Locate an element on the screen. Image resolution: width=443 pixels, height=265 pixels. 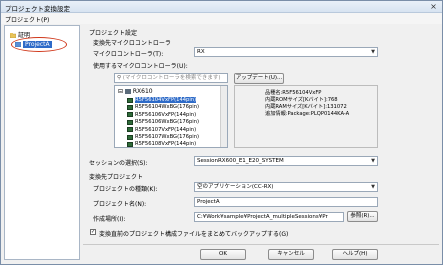
search-icon: ⚲ is located at coordinates (119, 78).